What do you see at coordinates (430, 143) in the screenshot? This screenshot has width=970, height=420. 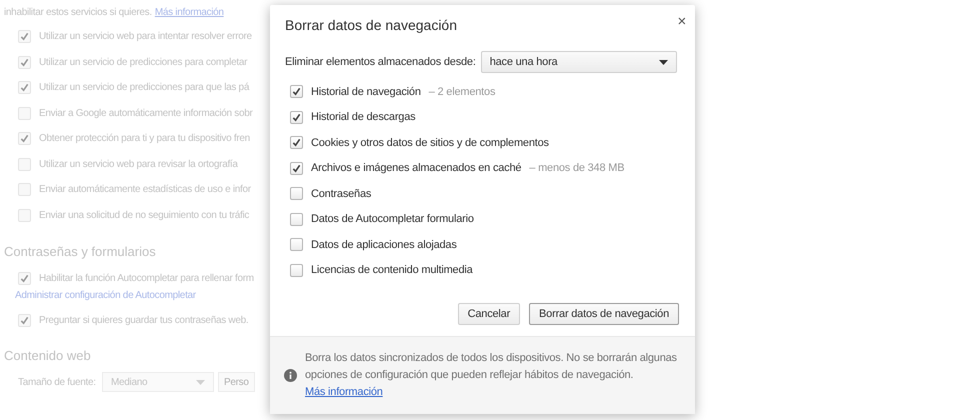 I see `option-label: Cookies y otros datos de sitios y de complementos` at bounding box center [430, 143].